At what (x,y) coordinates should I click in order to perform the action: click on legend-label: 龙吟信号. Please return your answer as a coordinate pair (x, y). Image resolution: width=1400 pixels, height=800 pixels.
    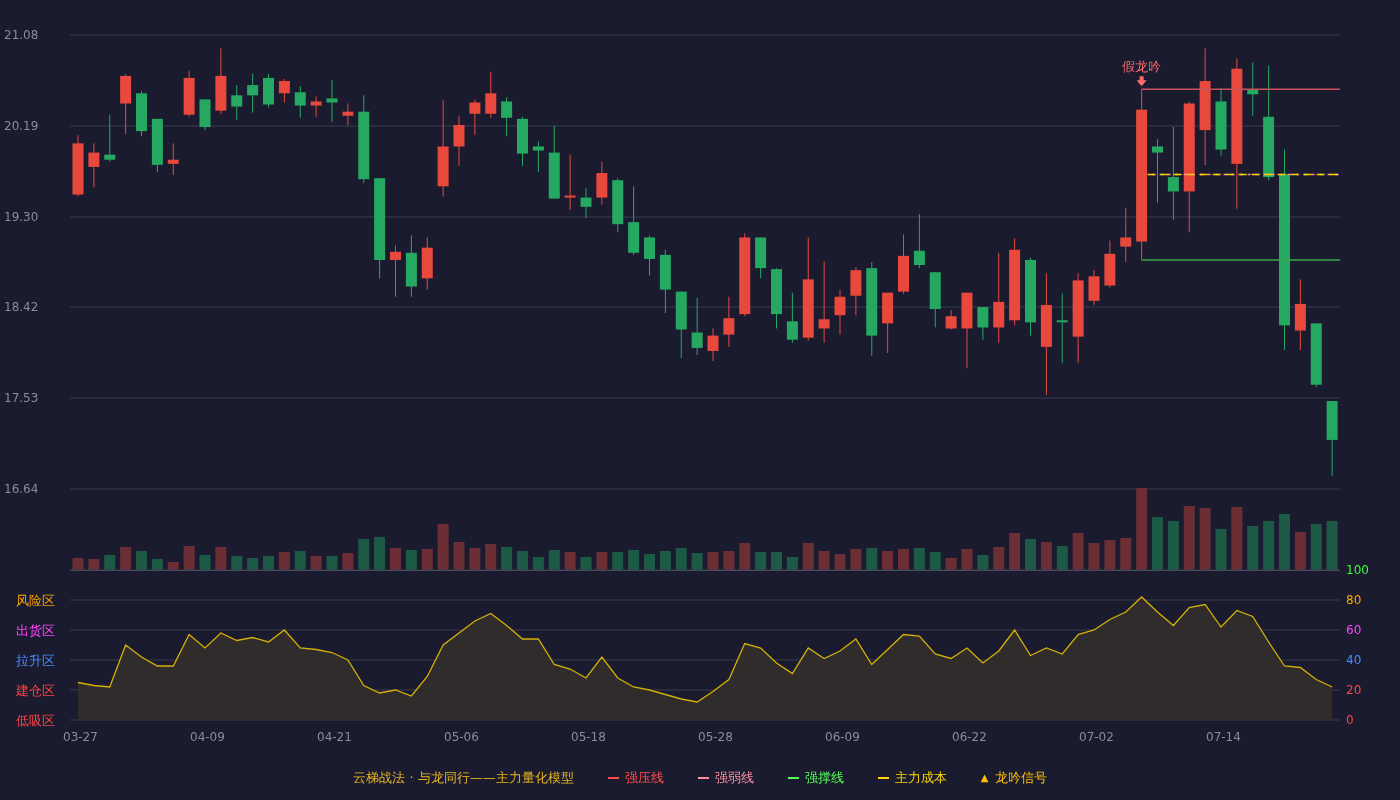
    Looking at the image, I should click on (1020, 777).